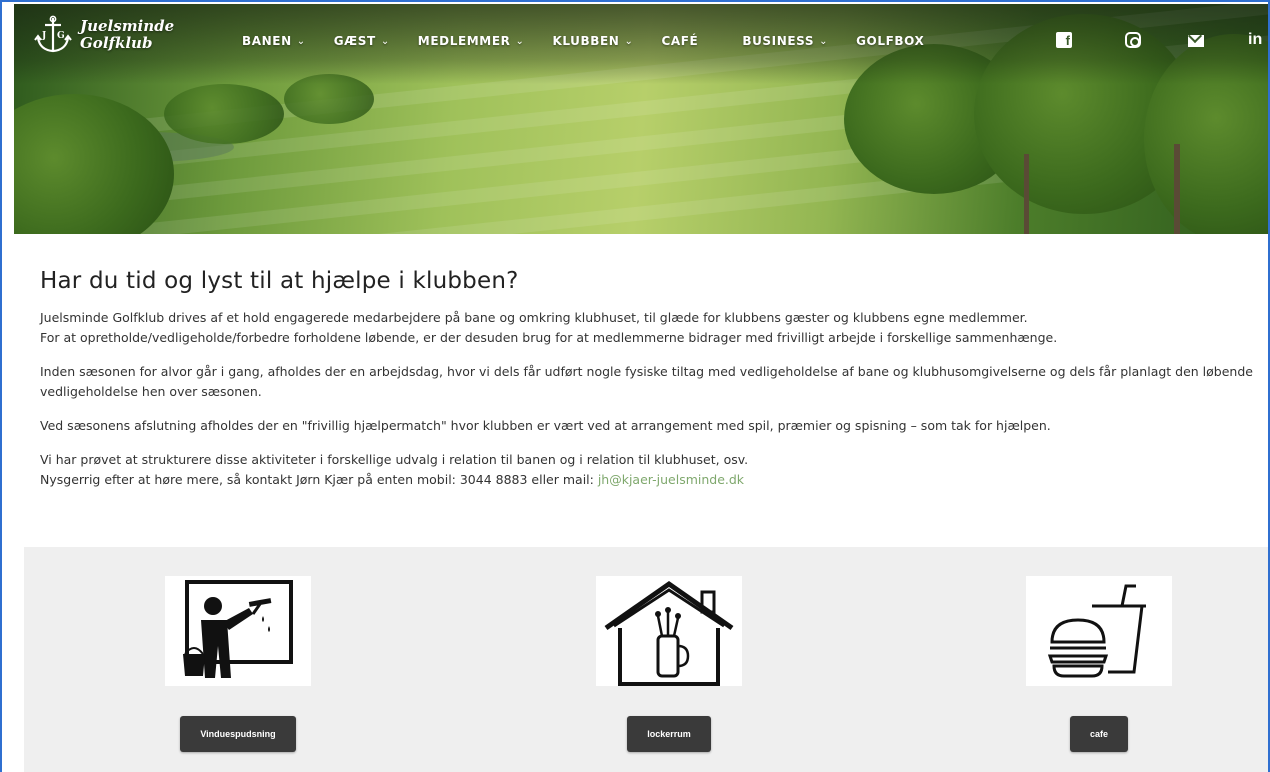 This screenshot has height=772, width=1270. What do you see at coordinates (669, 633) in the screenshot?
I see `locker-room-icon` at bounding box center [669, 633].